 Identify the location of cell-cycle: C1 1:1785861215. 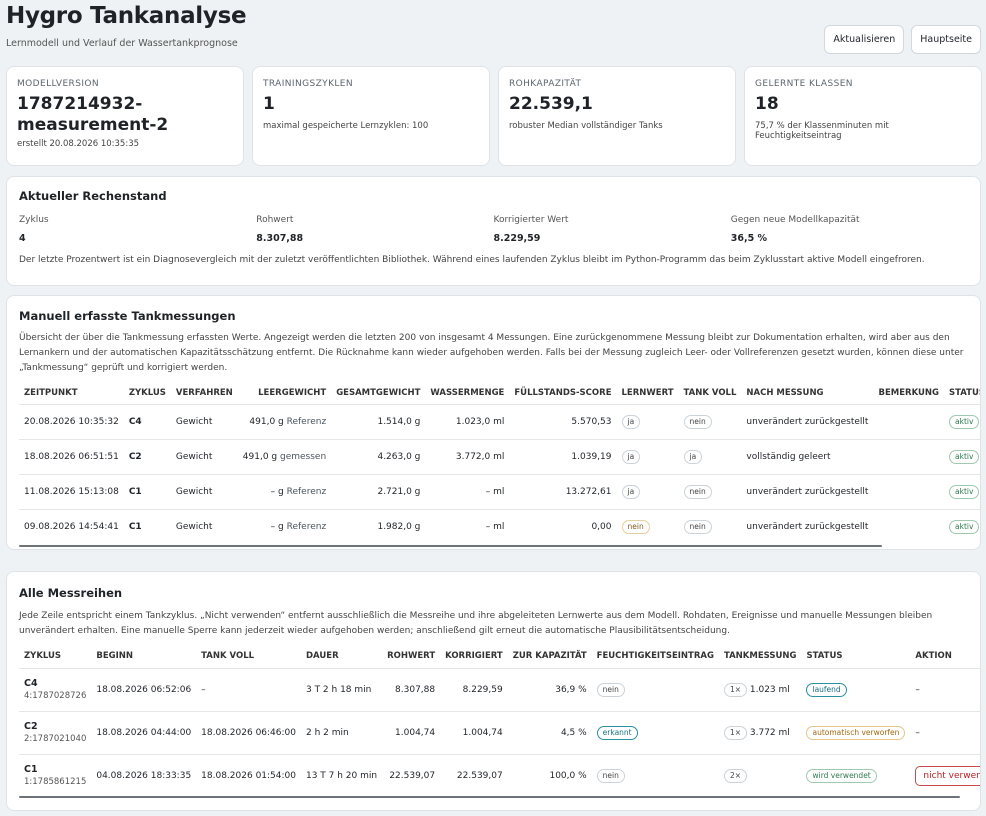
(55, 775).